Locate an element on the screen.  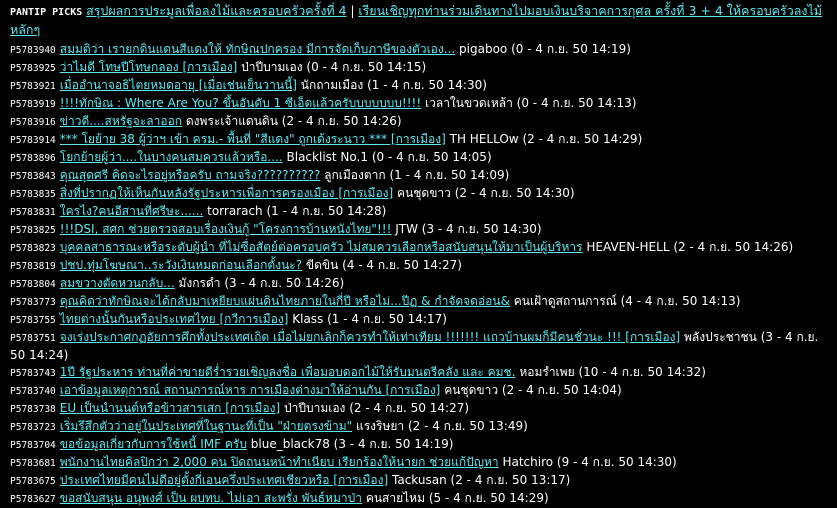
topic-id: P5783704 is located at coordinates (33, 445).